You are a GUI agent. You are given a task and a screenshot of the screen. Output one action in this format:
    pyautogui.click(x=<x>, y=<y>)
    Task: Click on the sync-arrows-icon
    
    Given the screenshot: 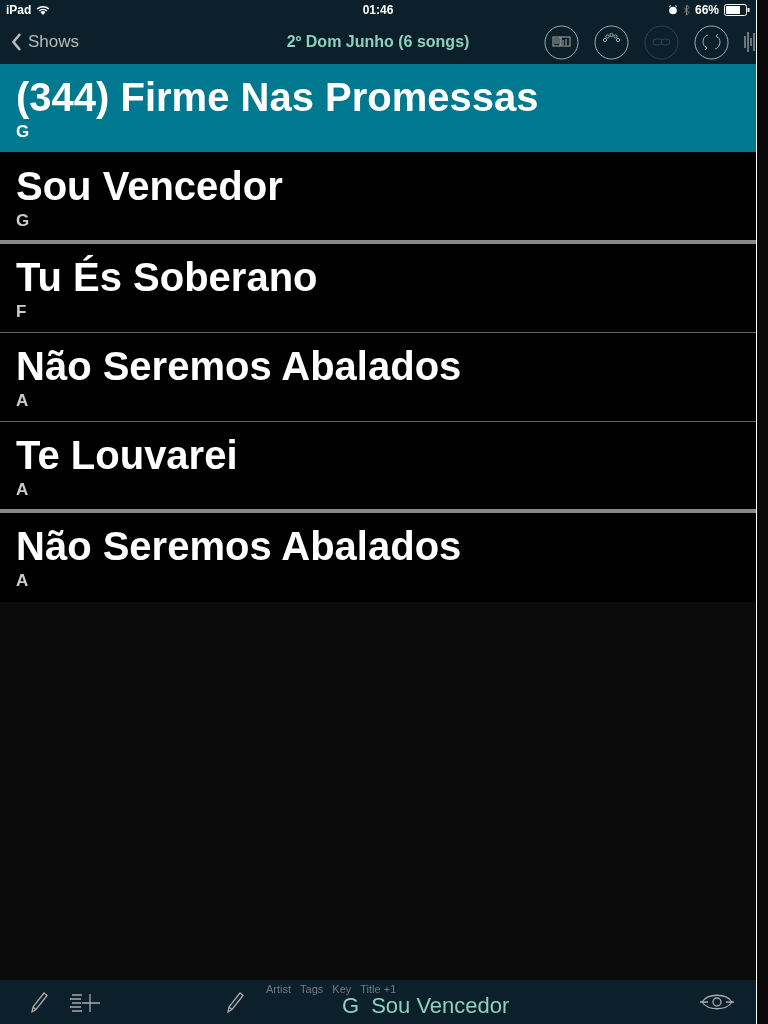 What is the action you would take?
    pyautogui.click(x=711, y=42)
    